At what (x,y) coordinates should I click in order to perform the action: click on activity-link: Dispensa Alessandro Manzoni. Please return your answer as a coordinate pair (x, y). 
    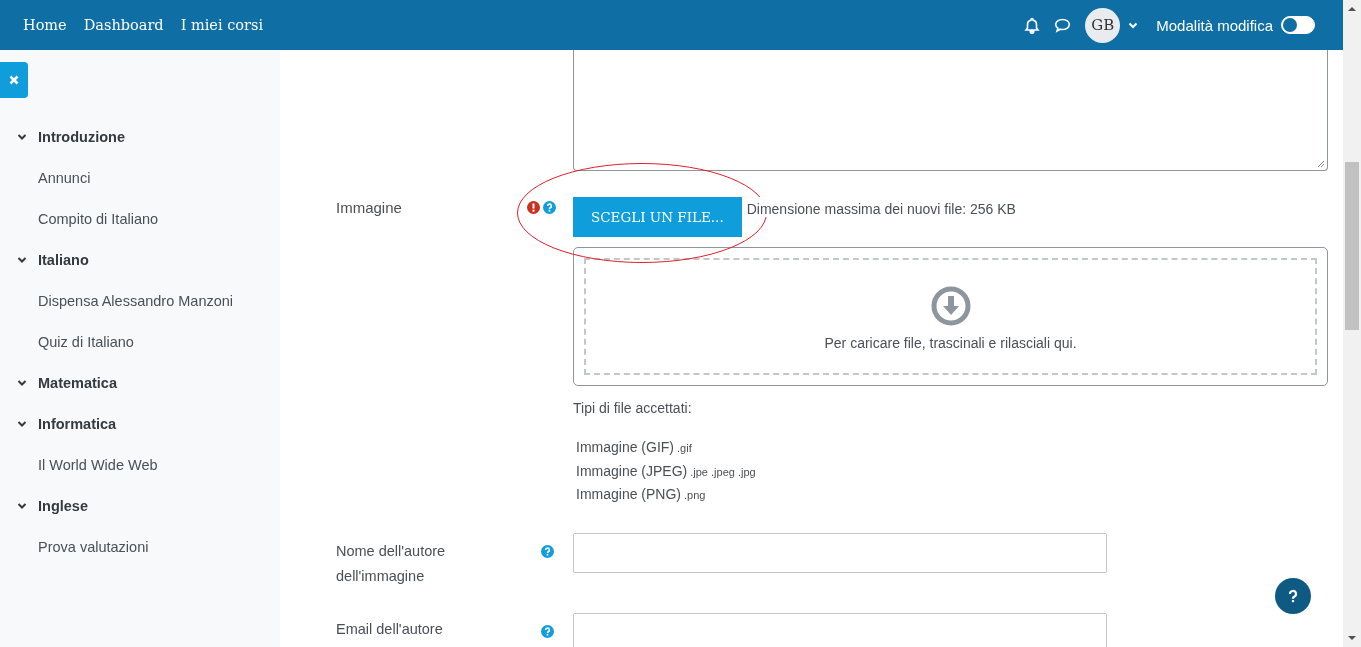
    Looking at the image, I should click on (136, 300).